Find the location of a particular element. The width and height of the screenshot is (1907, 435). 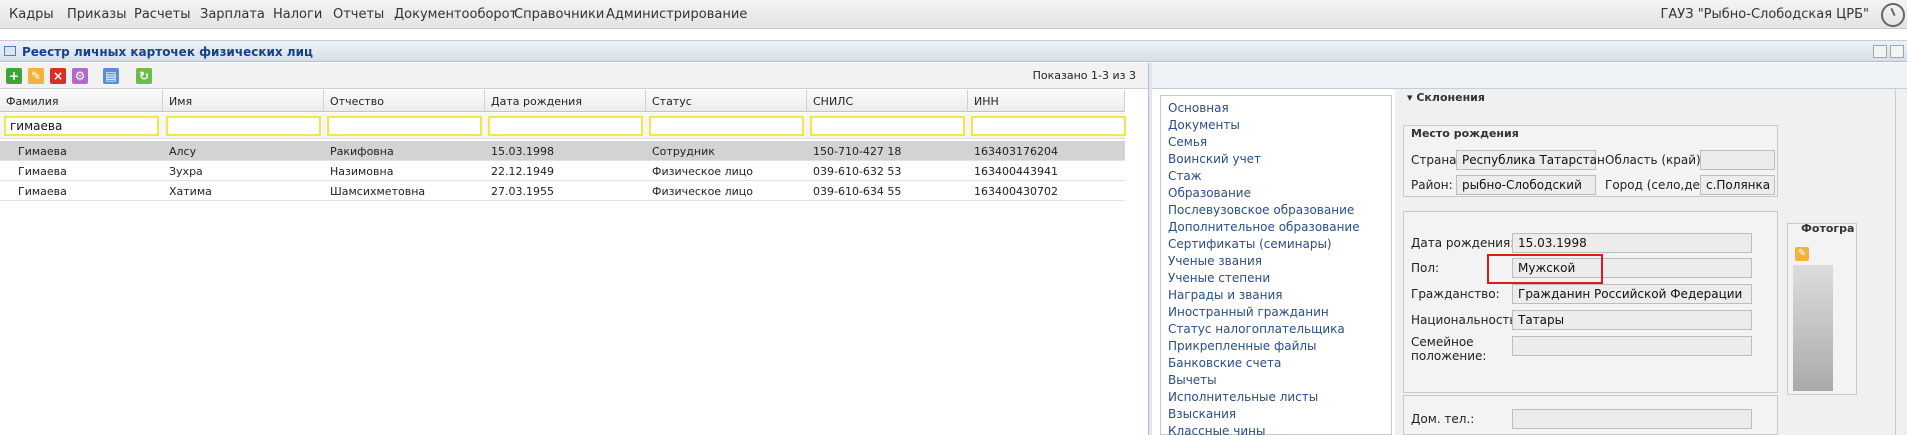

nav-item: Иностранный гражданин is located at coordinates (1248, 312).